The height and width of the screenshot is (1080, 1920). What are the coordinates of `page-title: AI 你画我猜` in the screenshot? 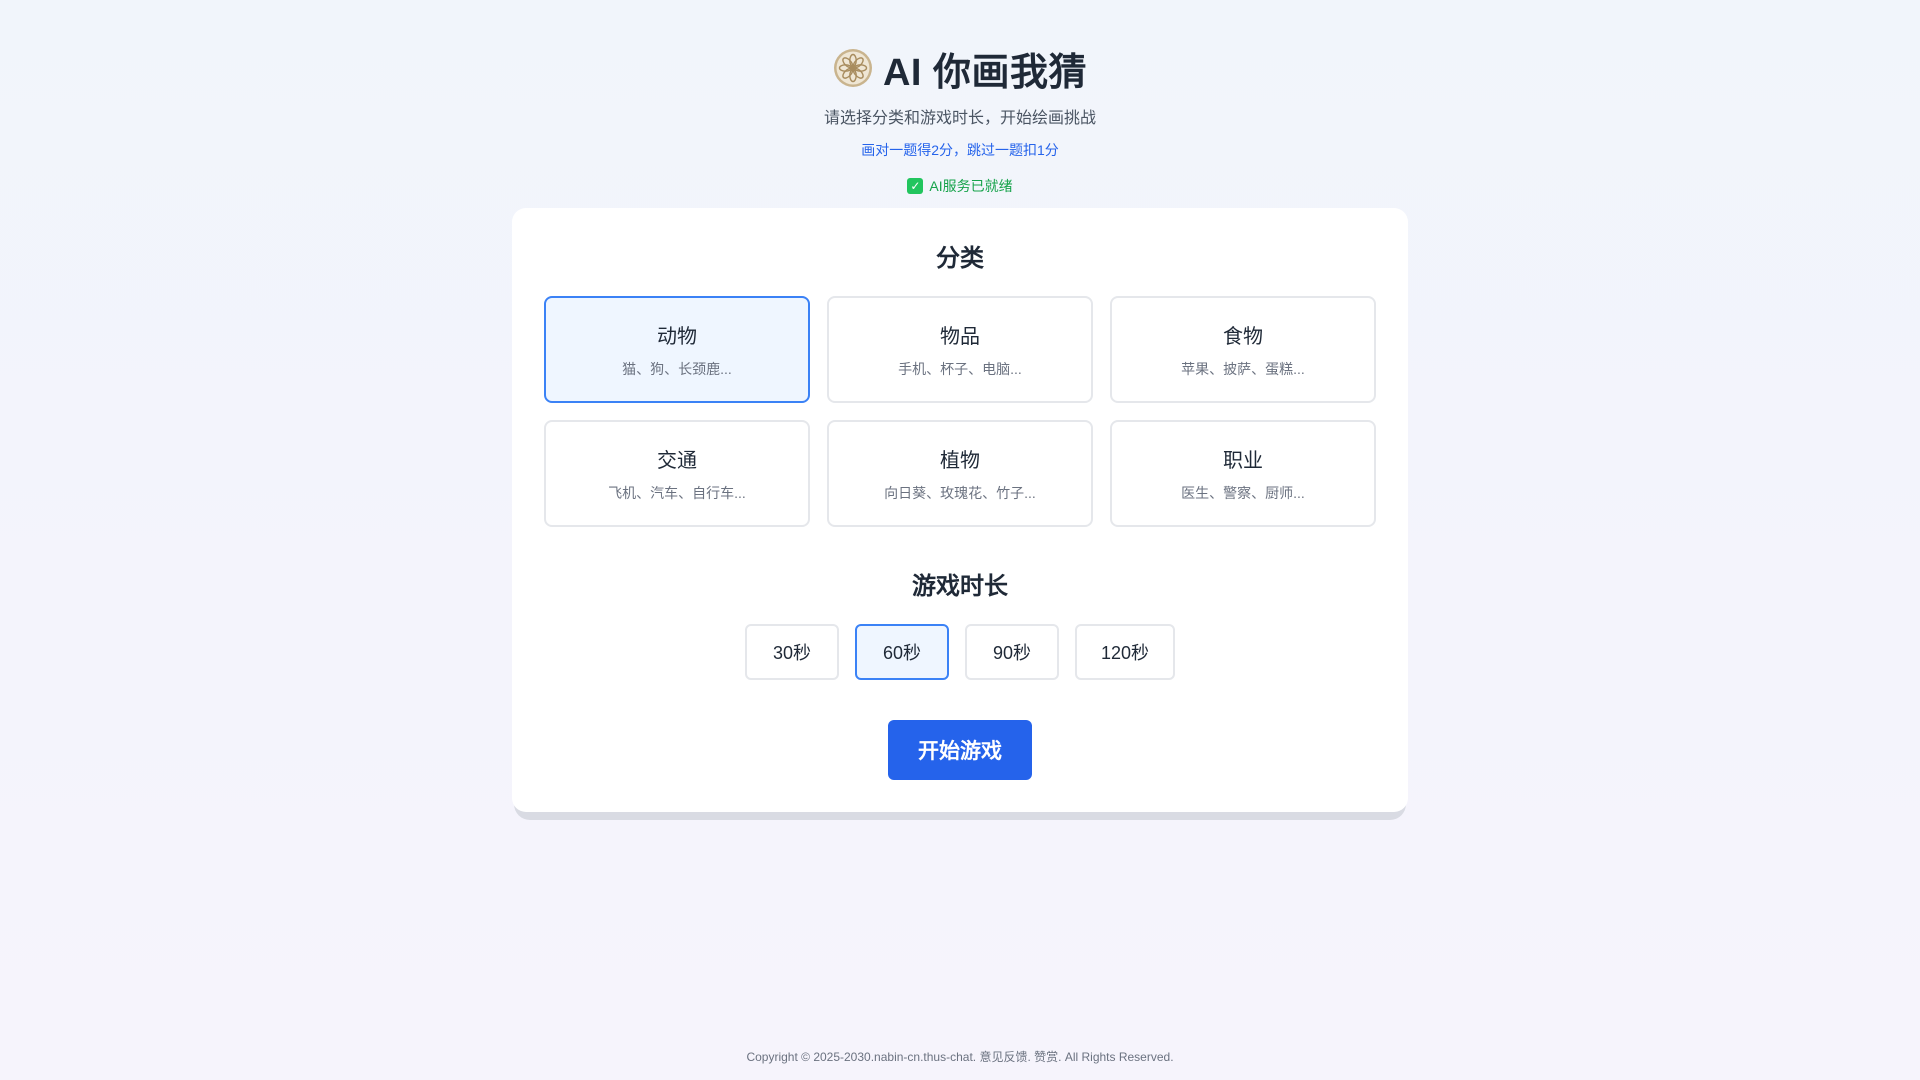 It's located at (985, 72).